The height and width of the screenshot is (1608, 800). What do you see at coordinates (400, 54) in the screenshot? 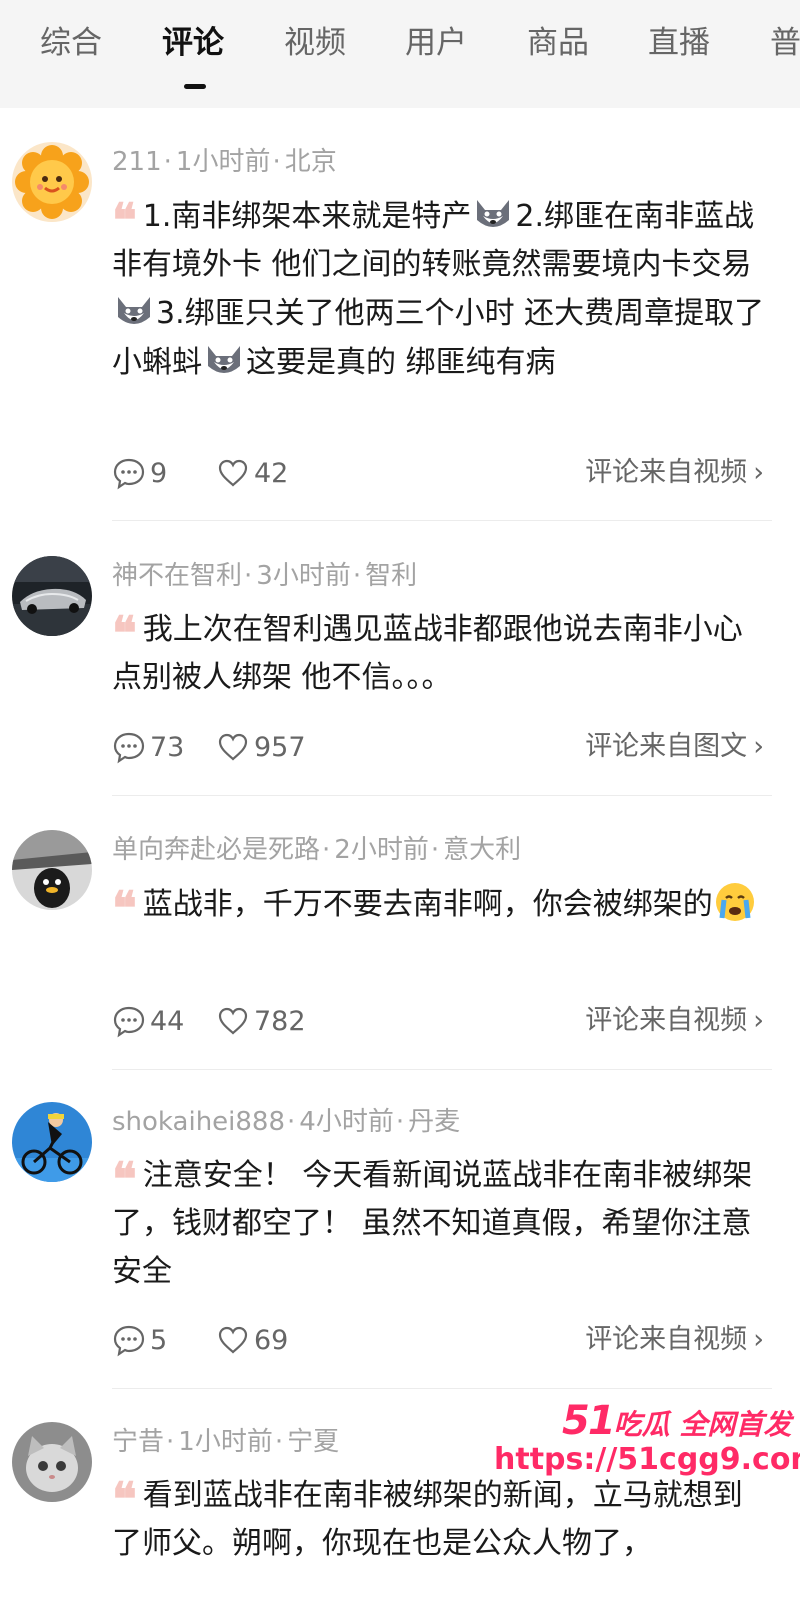
I see `search-tab-bar: 综合 评论 视频 用户 商品 直播 普` at bounding box center [400, 54].